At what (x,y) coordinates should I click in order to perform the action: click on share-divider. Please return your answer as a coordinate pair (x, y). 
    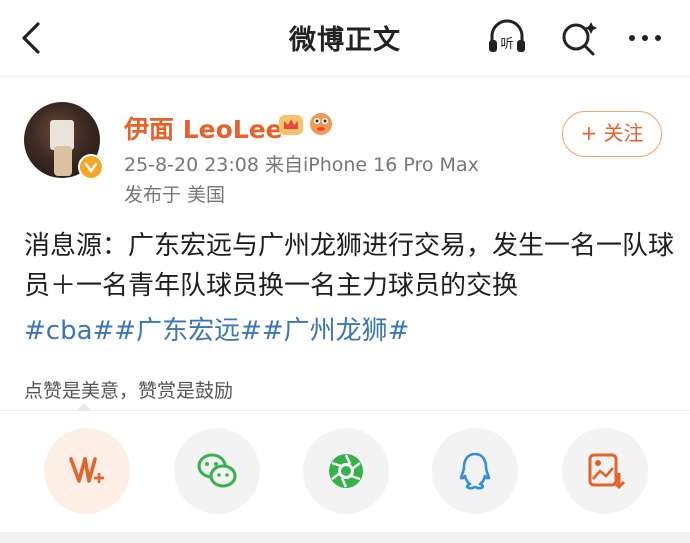
    Looking at the image, I should click on (345, 410).